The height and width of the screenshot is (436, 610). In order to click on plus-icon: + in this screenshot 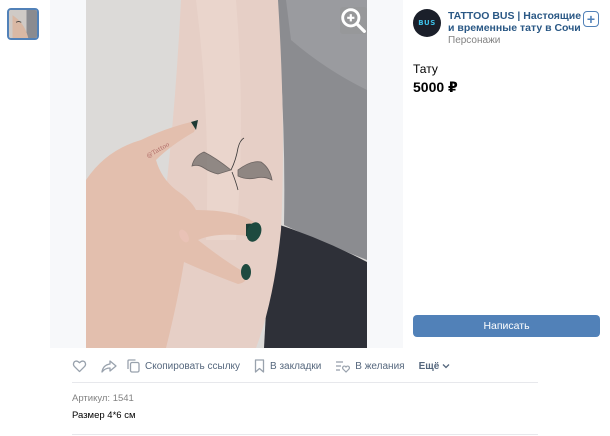, I will do `click(591, 18)`.